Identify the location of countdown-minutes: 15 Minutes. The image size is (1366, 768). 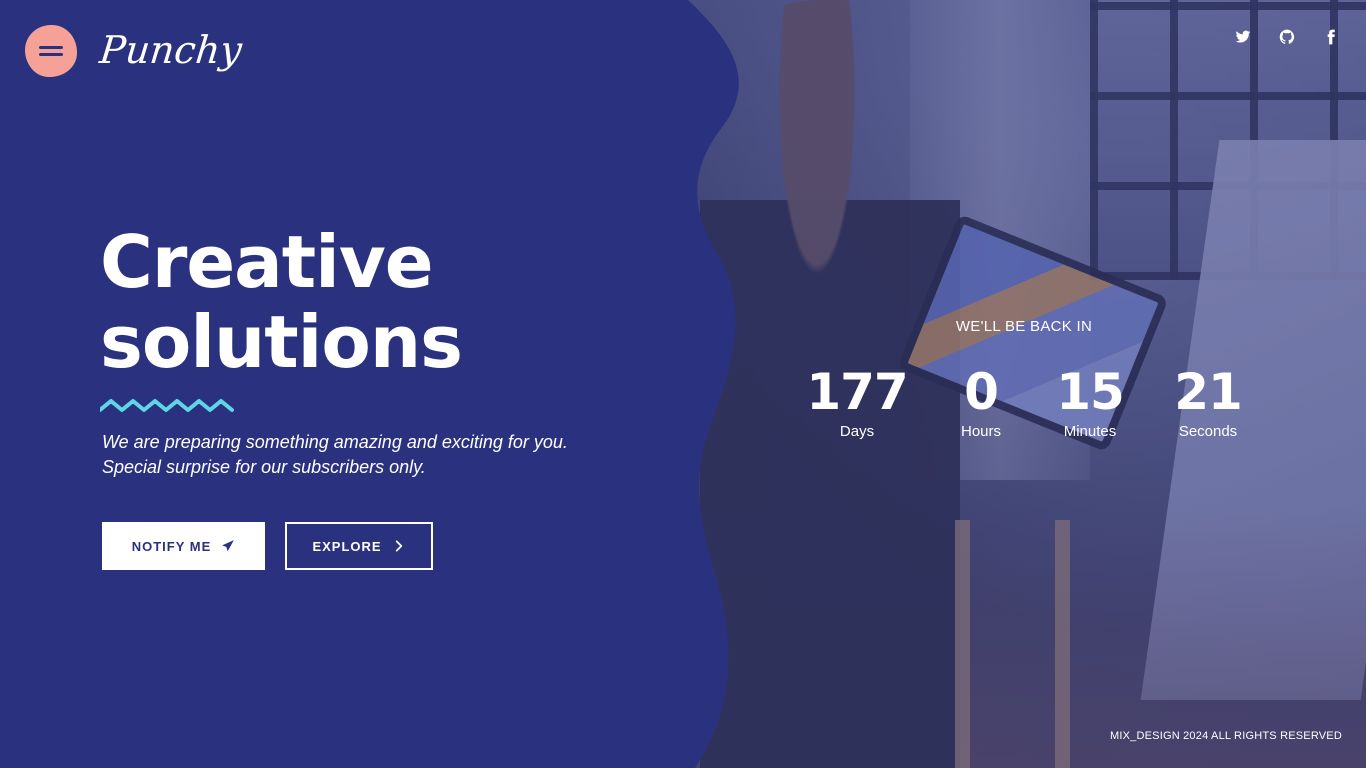
(1090, 402).